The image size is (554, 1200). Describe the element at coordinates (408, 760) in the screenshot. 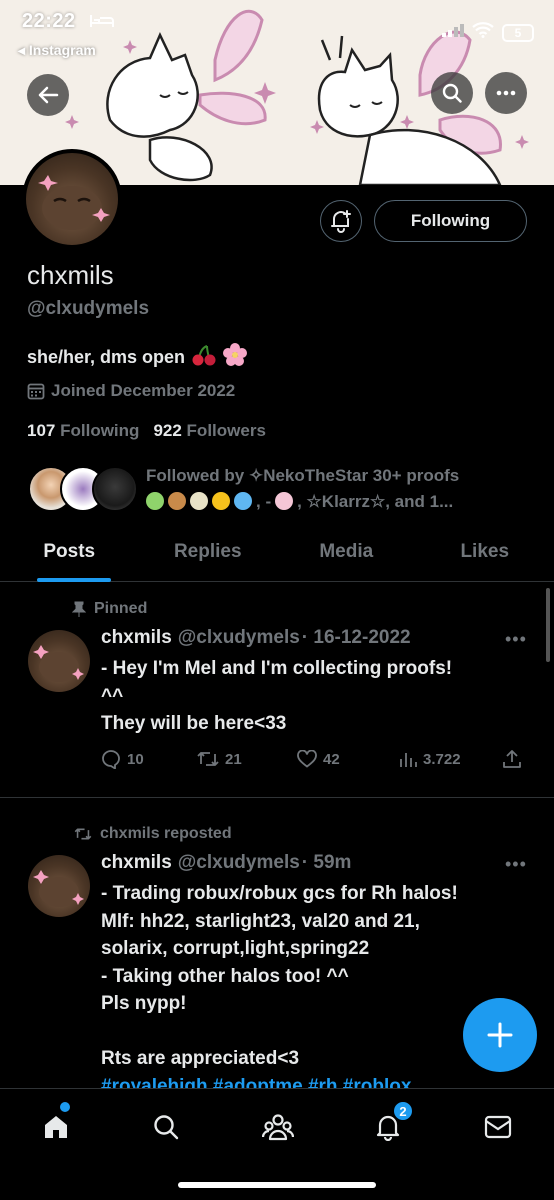

I see `views-chart-icon` at that location.